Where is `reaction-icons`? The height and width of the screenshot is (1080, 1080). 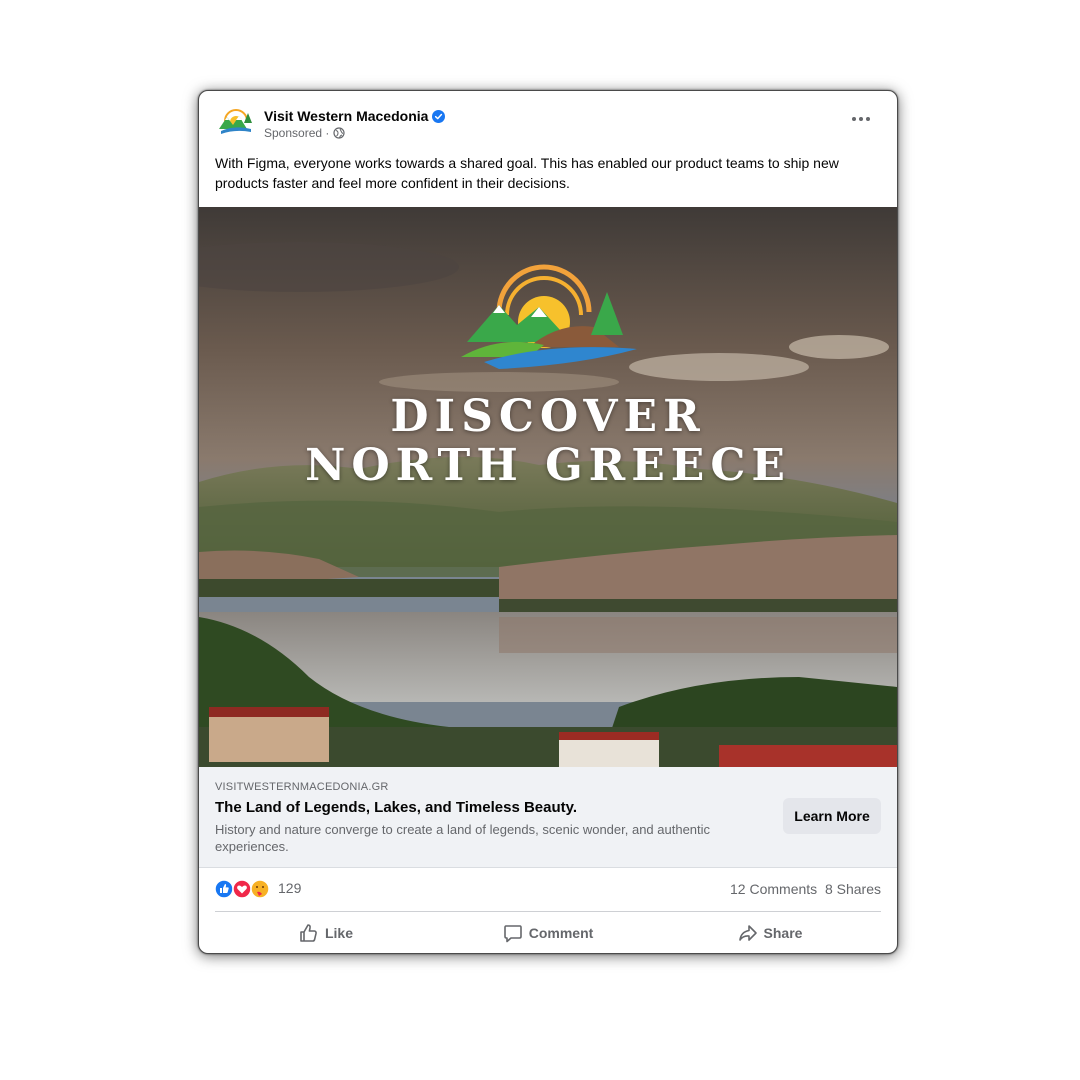 reaction-icons is located at coordinates (243, 889).